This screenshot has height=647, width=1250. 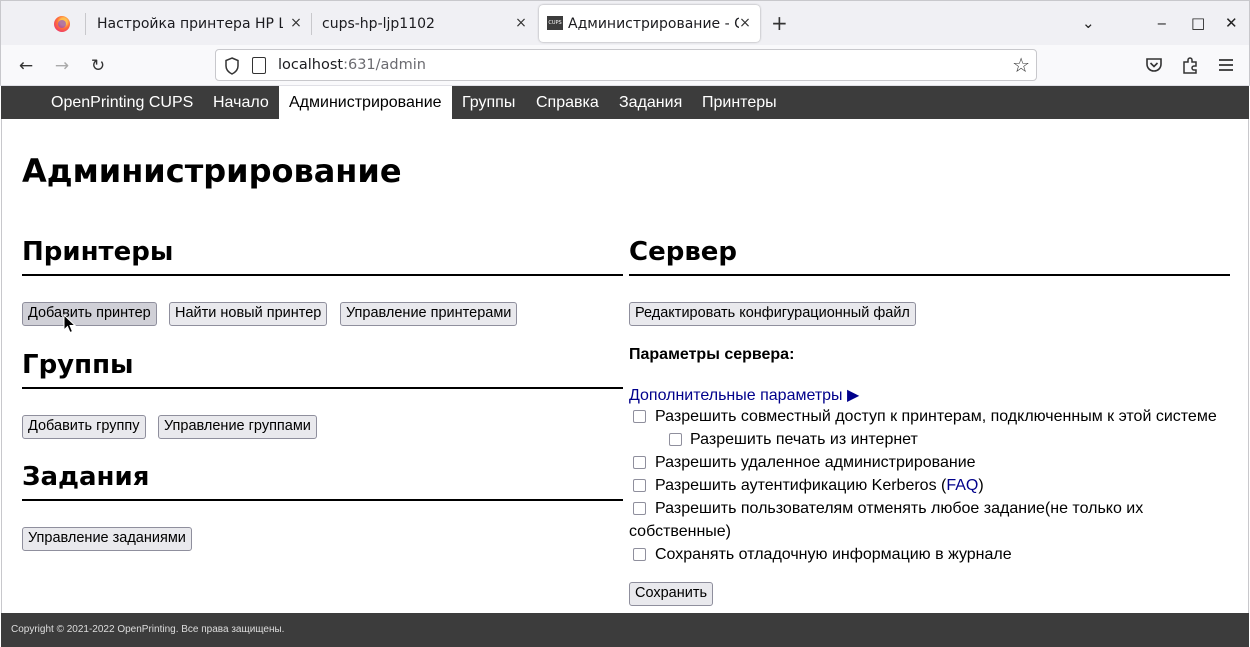 I want to click on firefox-icon, so click(x=62, y=24).